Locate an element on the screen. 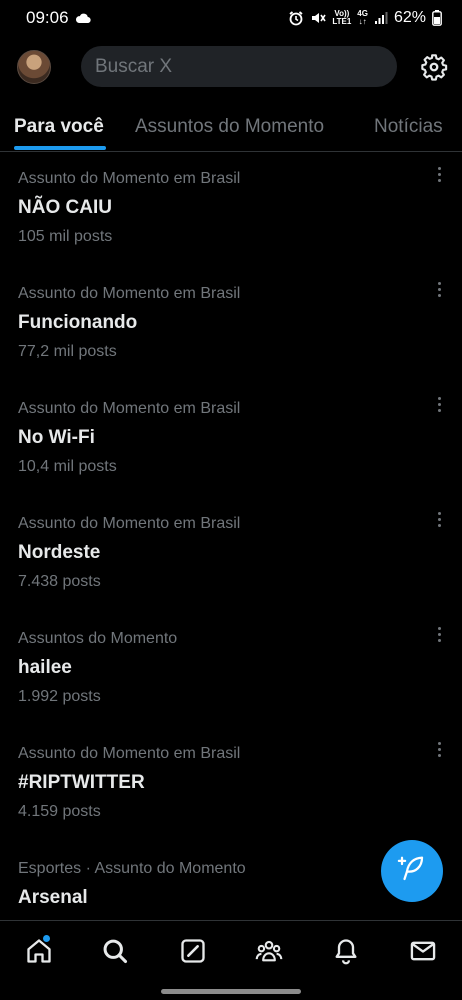 Image resolution: width=462 pixels, height=1000 pixels. tab-assuntos-do-momento: Assuntos do Momento is located at coordinates (229, 127).